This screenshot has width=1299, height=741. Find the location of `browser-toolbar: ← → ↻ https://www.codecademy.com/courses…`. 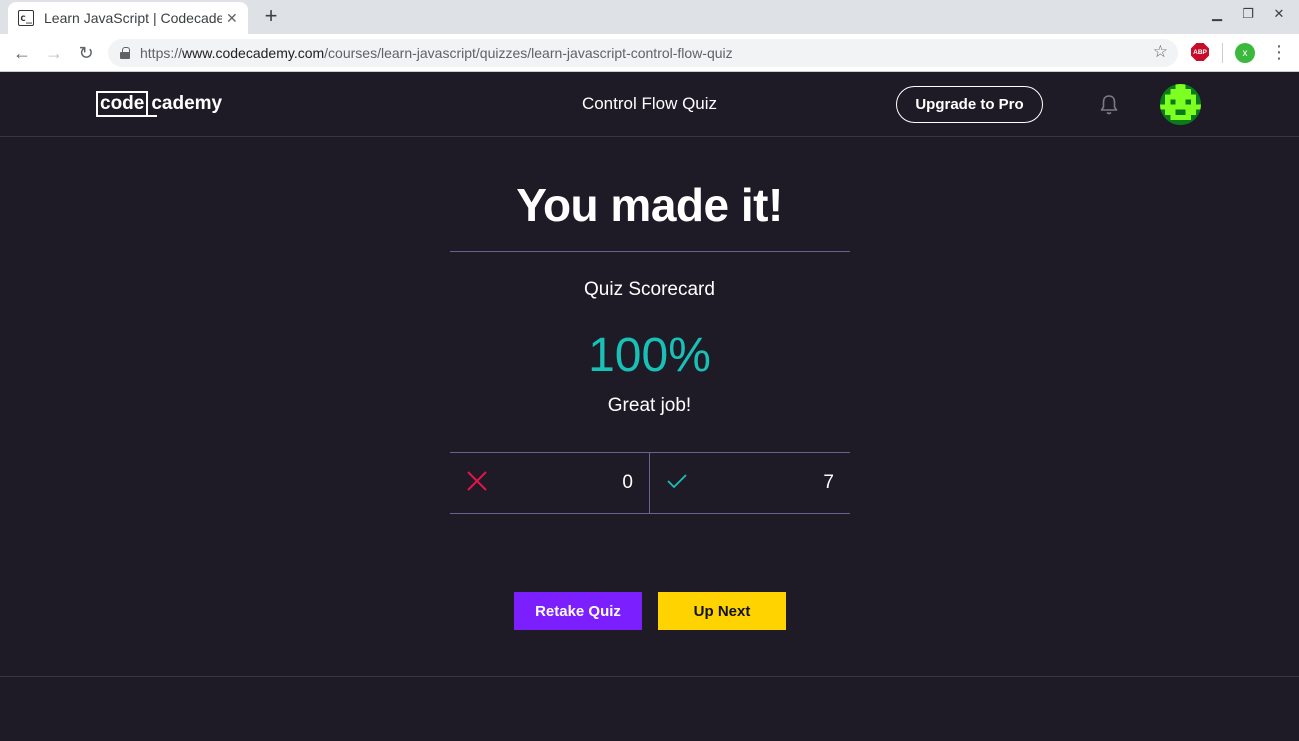

browser-toolbar: ← → ↻ https://www.codecademy.com/courses… is located at coordinates (649, 53).